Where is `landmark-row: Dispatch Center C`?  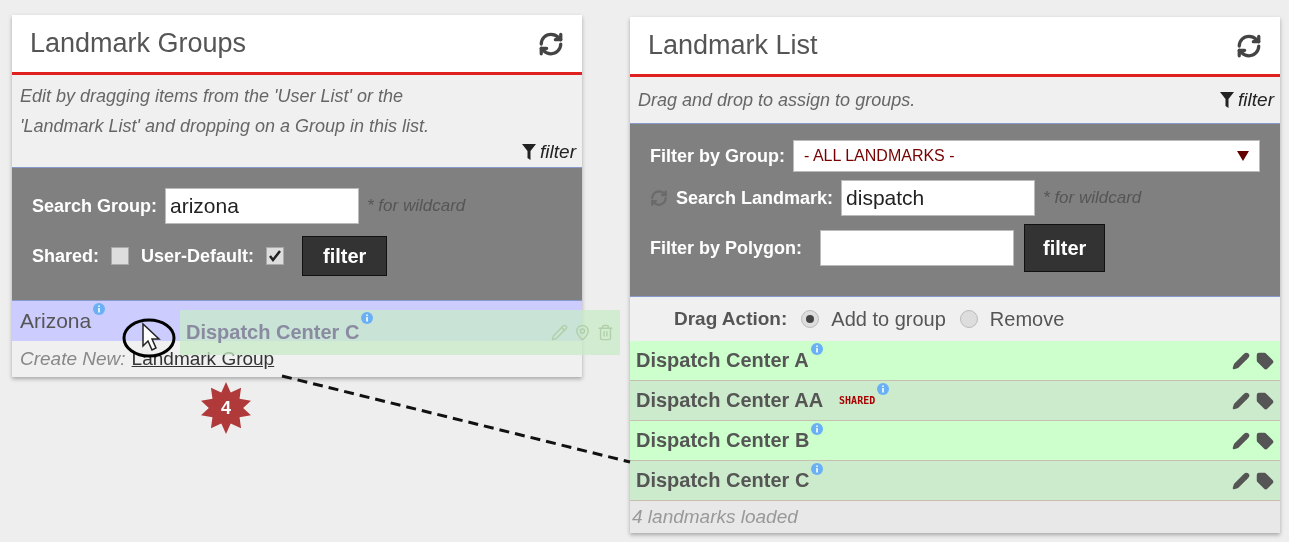 landmark-row: Dispatch Center C is located at coordinates (955, 481).